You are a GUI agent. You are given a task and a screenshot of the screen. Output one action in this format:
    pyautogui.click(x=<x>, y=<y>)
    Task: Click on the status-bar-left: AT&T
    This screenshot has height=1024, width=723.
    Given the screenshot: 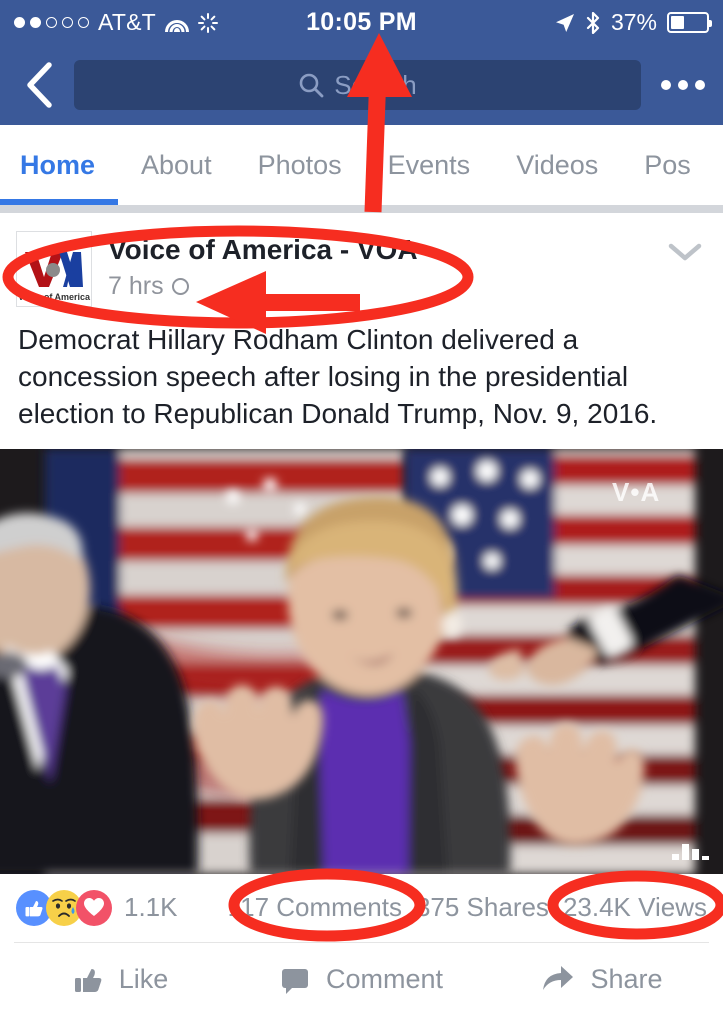 What is the action you would take?
    pyautogui.click(x=116, y=22)
    